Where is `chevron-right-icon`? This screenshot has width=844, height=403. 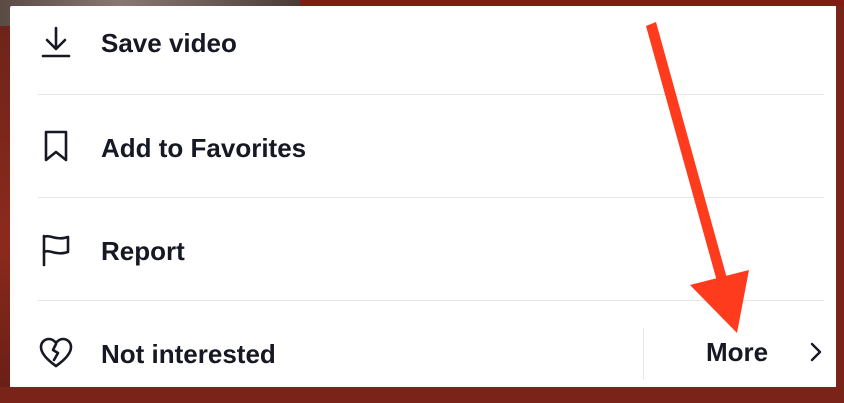 chevron-right-icon is located at coordinates (816, 352).